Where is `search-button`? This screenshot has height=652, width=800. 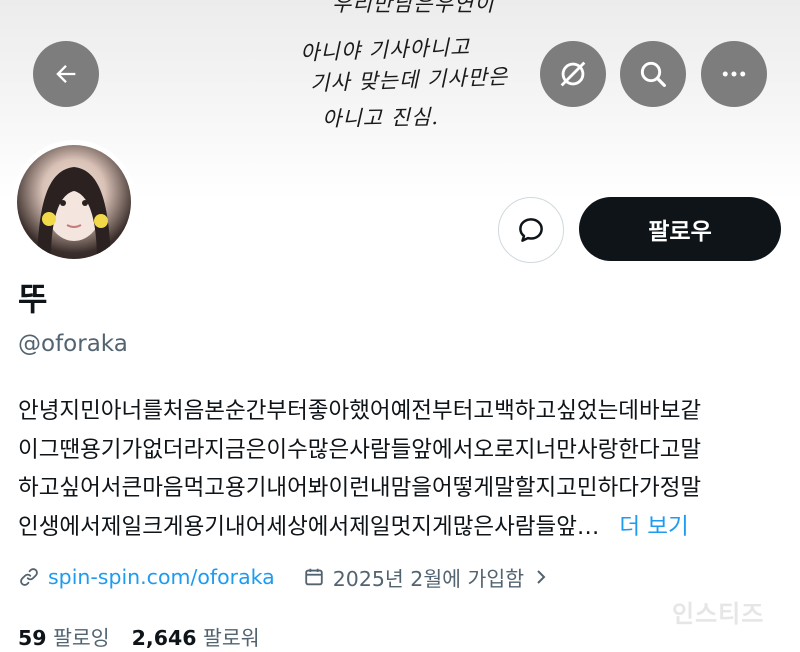 search-button is located at coordinates (653, 74).